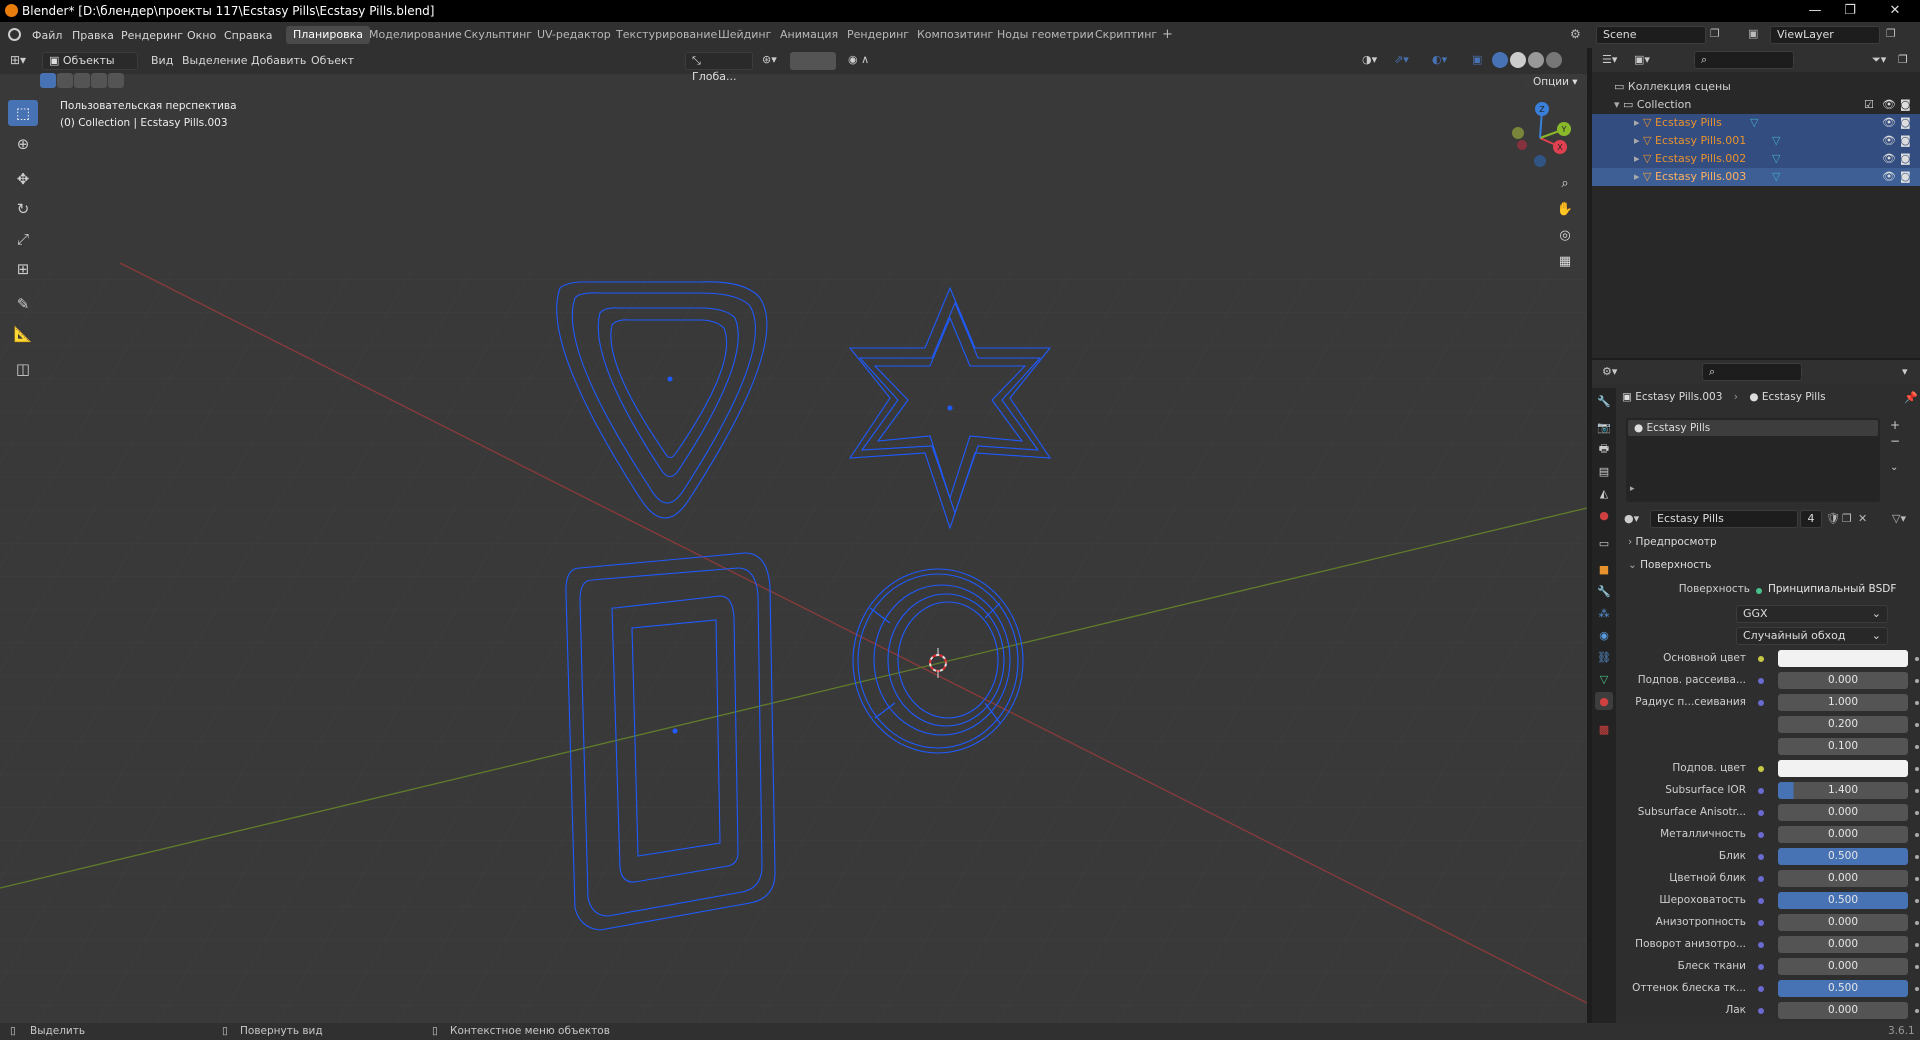 The image size is (1920, 1040). I want to click on select-intersect-icon, so click(116, 80).